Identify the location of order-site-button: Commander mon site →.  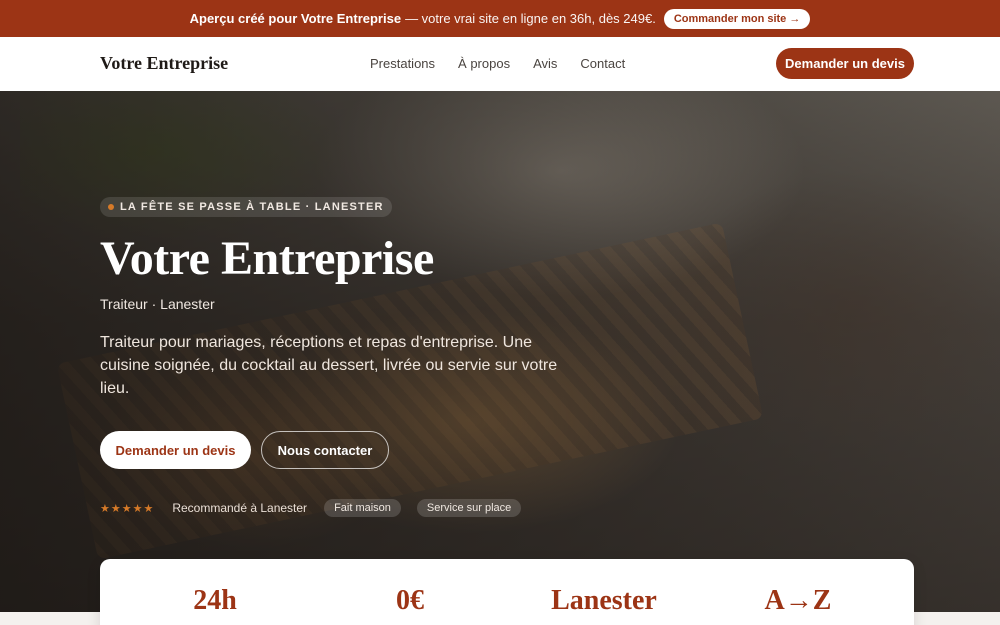
(737, 18).